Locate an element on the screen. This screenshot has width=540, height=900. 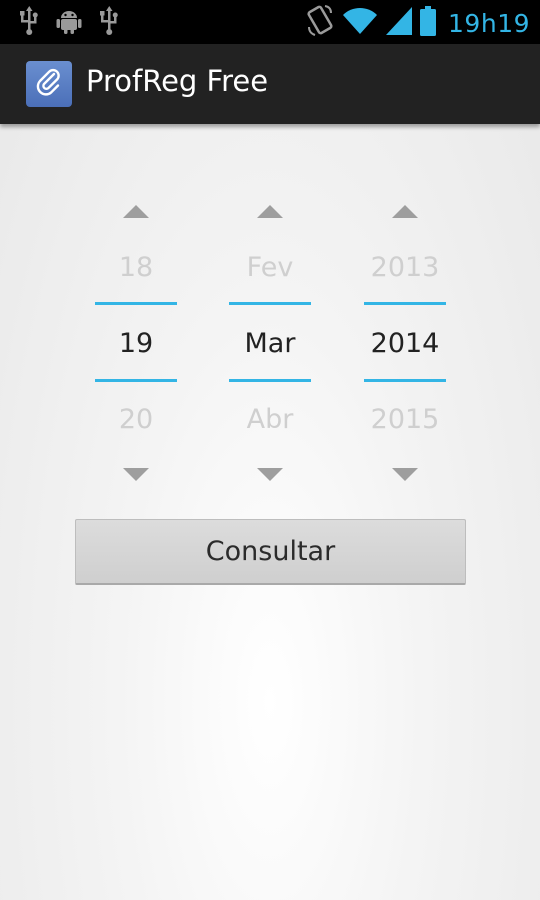
day-current-value: 19 is located at coordinates (136, 343).